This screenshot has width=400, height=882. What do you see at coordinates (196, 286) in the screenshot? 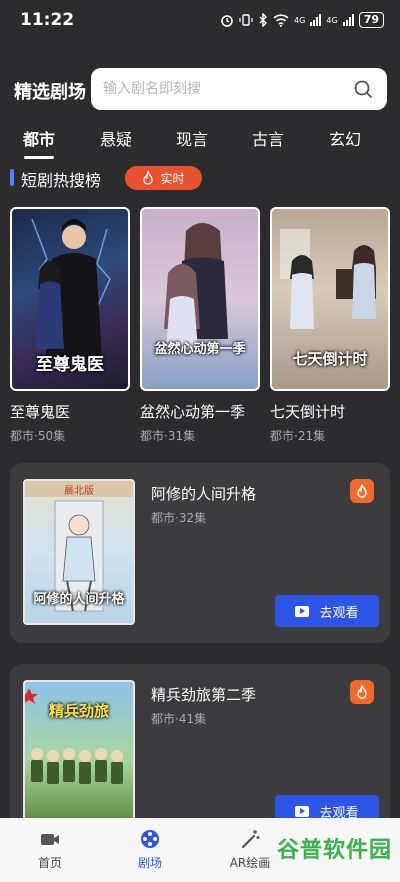
I see `cover-art` at bounding box center [196, 286].